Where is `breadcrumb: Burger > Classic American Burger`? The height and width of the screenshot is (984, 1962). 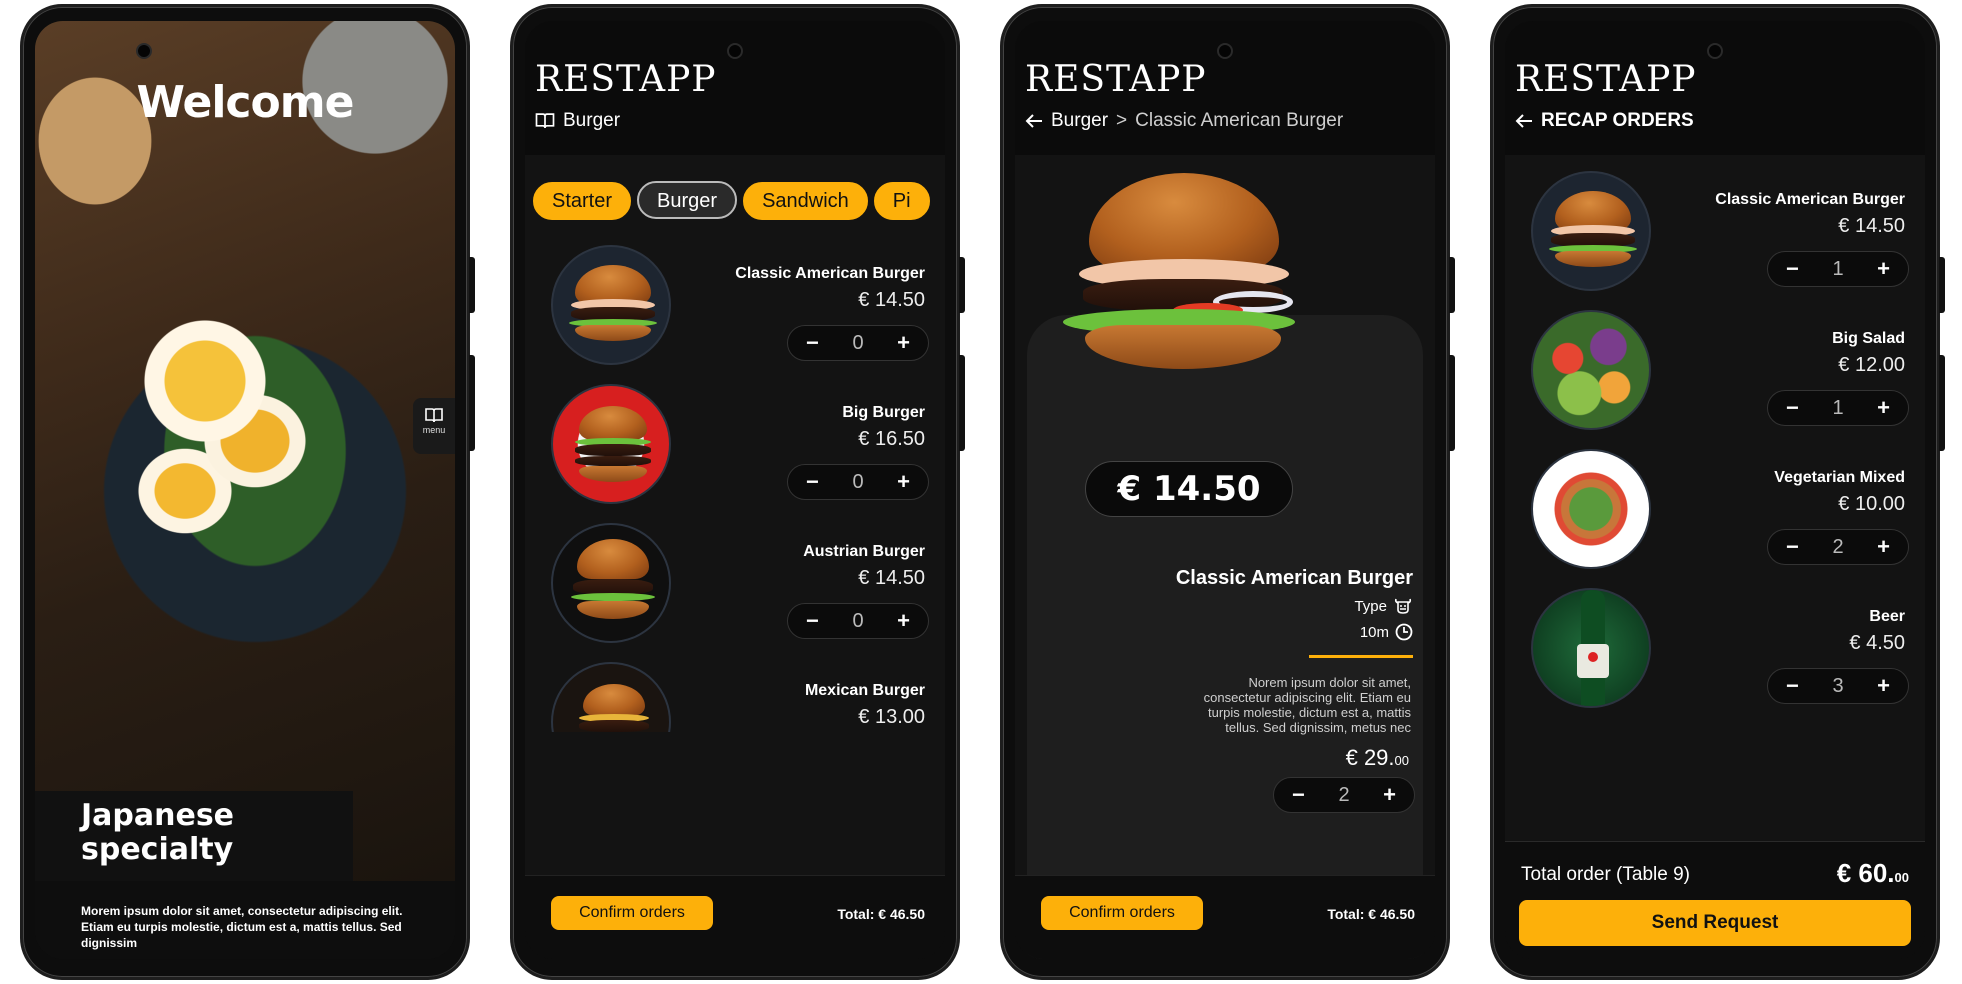 breadcrumb: Burger > Classic American Burger is located at coordinates (1230, 121).